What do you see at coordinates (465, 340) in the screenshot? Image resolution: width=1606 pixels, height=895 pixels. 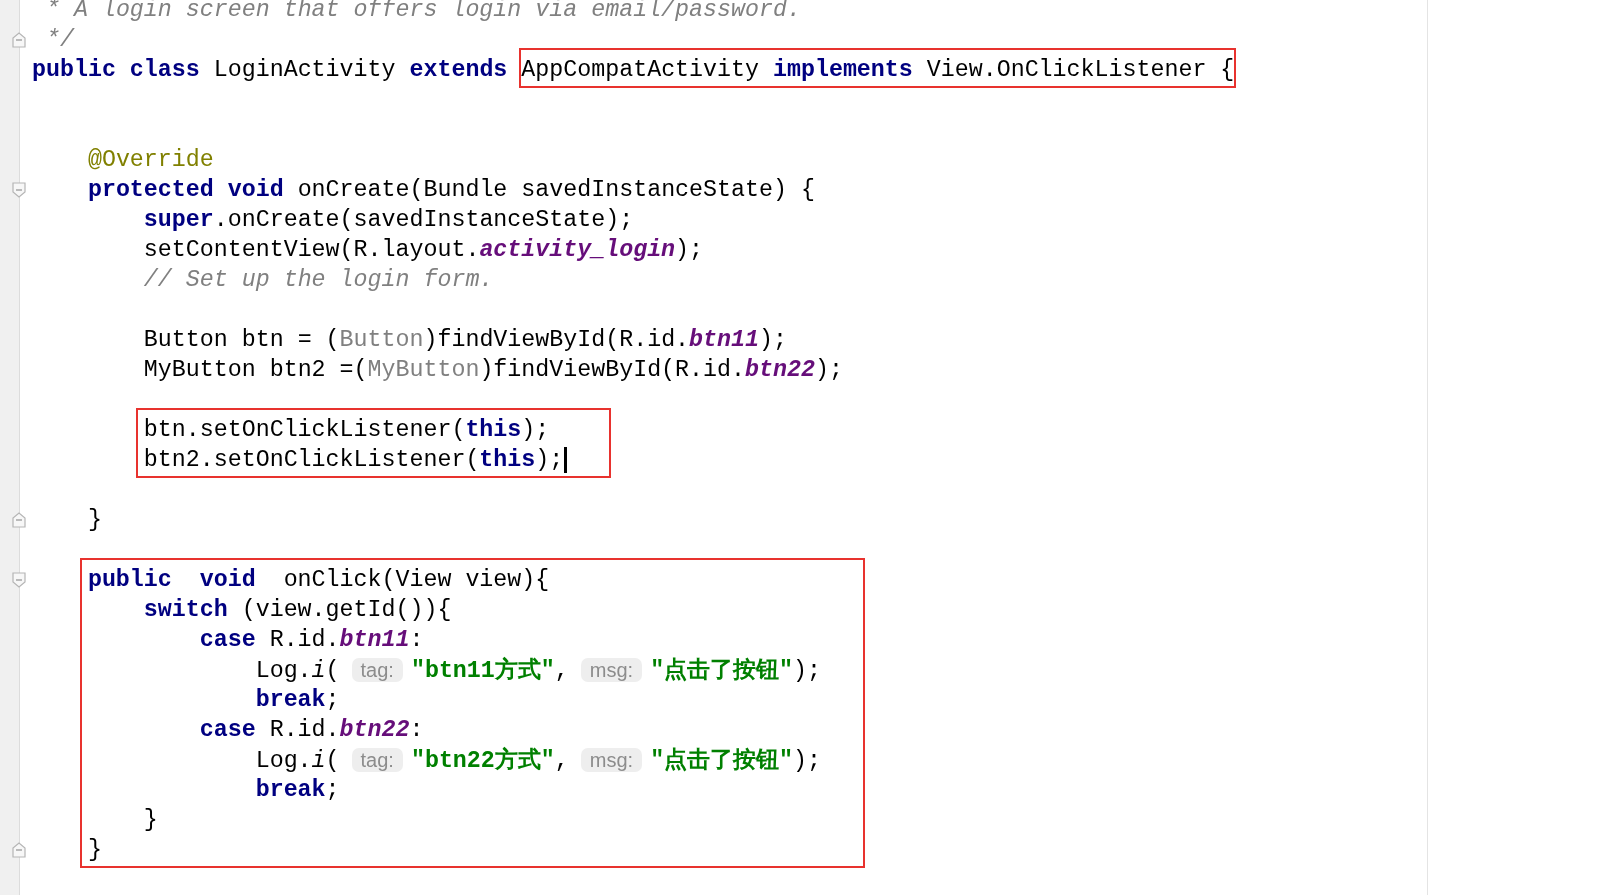 I see `code-line: Button btn = (Button)findViewById(R.id.btn11);` at bounding box center [465, 340].